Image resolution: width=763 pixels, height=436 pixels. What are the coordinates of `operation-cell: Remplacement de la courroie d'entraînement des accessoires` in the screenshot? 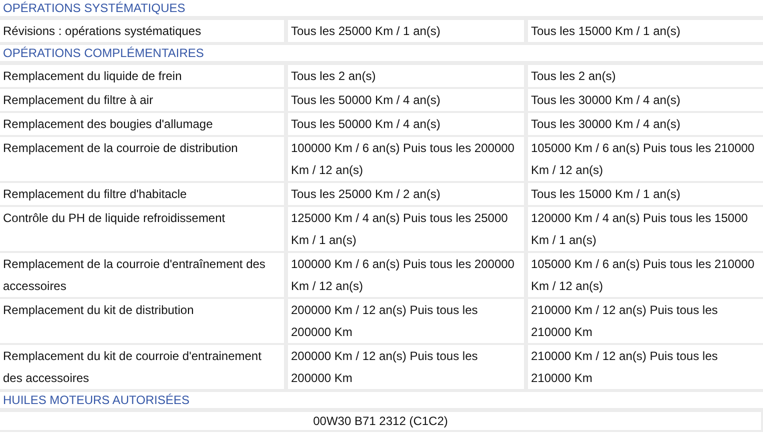 It's located at (142, 275).